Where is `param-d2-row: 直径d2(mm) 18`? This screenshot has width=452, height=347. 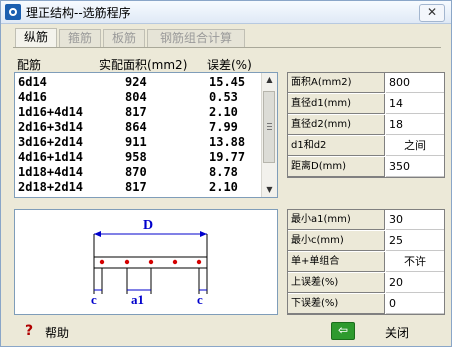
param-d2-row: 直径d2(mm) 18 is located at coordinates (366, 125).